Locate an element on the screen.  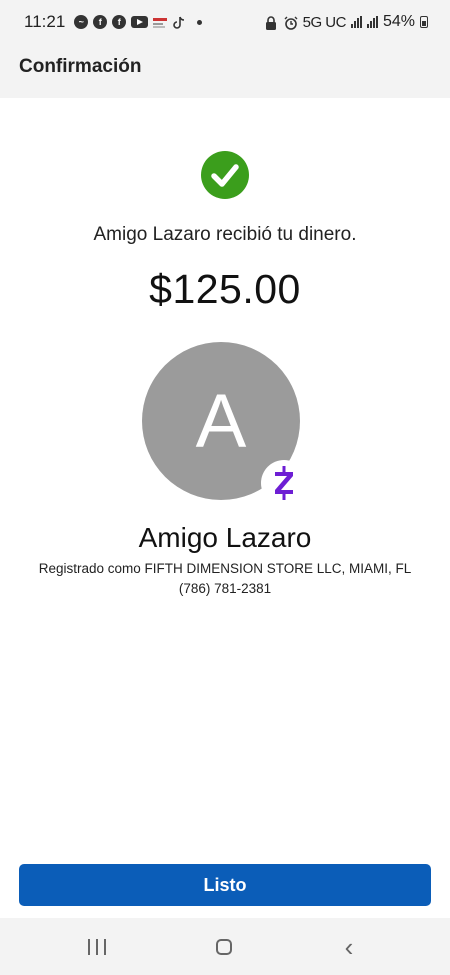
home-icon is located at coordinates (224, 947).